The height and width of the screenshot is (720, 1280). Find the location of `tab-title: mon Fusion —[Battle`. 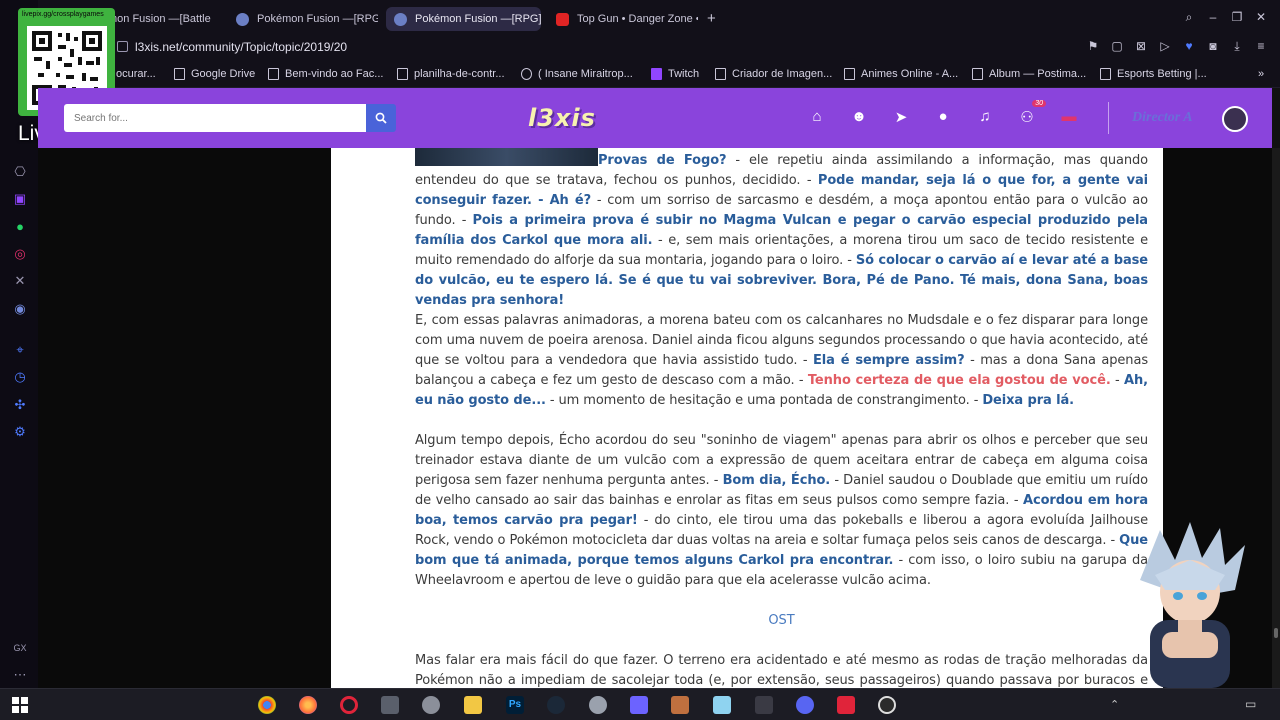

tab-title: mon Fusion —[Battle is located at coordinates (159, 19).